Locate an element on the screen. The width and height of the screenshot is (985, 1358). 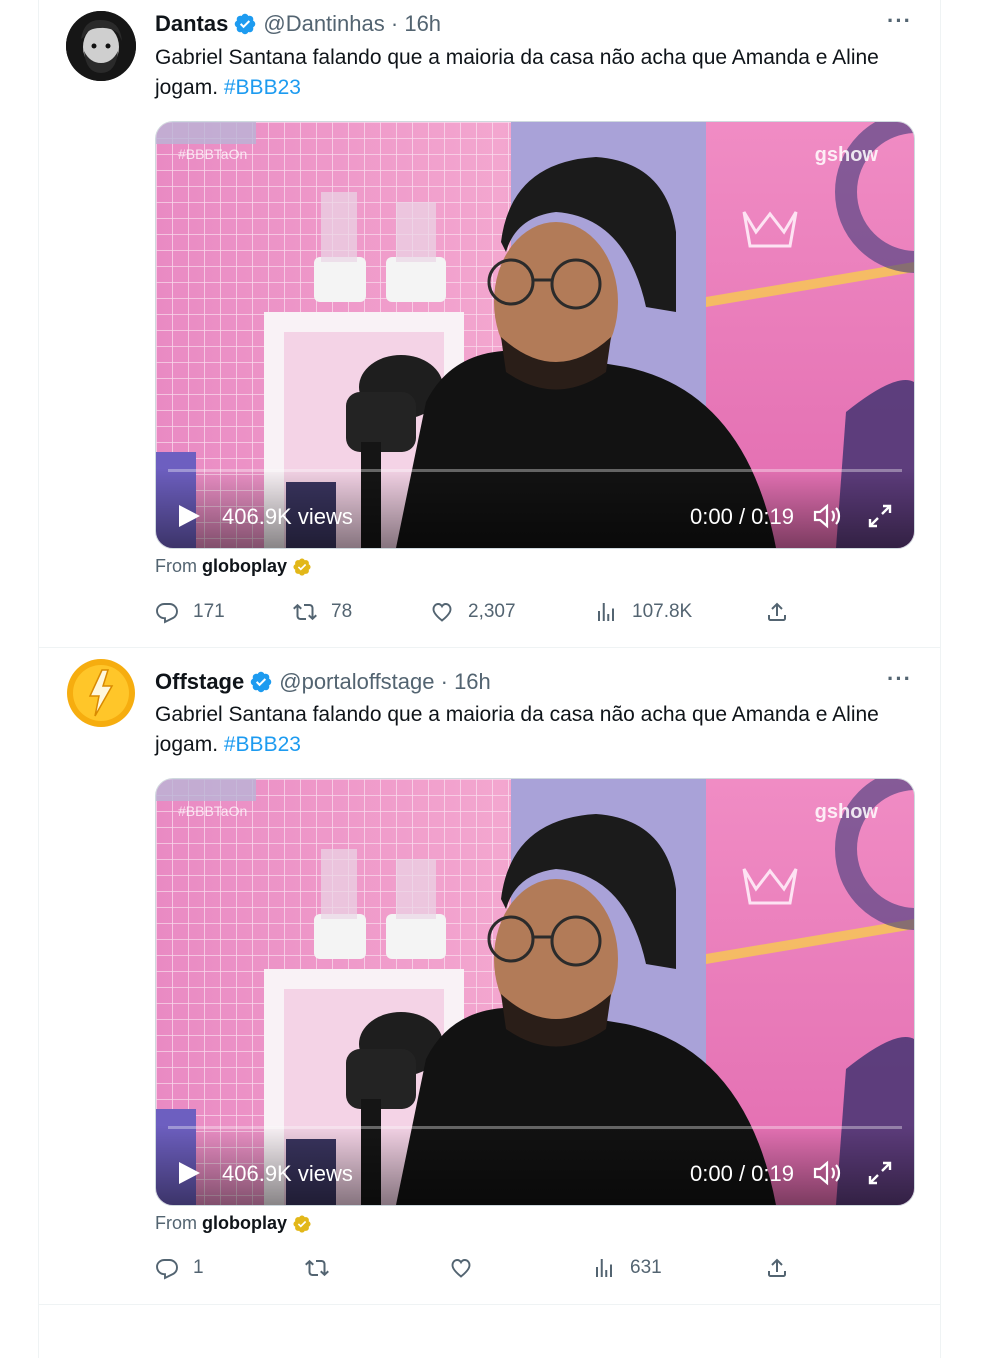
tweet-header: Dantas @Dantinhas · 16h is located at coordinates (298, 24).